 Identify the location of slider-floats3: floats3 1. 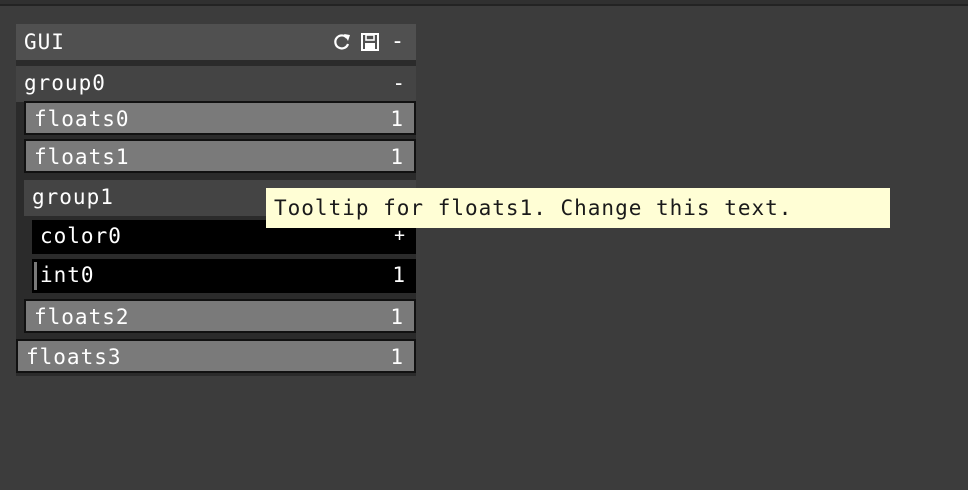
(216, 356).